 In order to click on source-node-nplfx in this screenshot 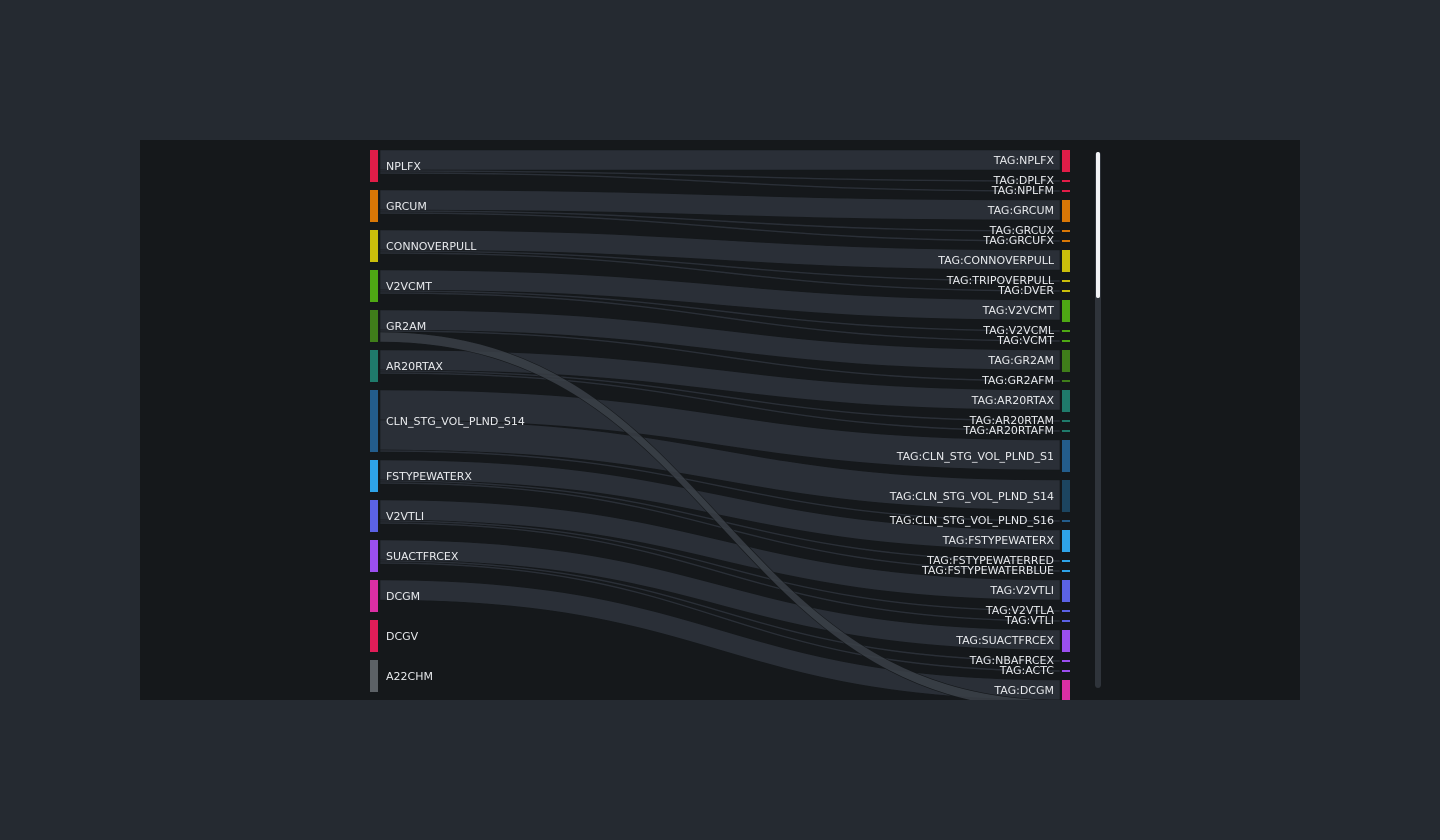, I will do `click(374, 166)`.